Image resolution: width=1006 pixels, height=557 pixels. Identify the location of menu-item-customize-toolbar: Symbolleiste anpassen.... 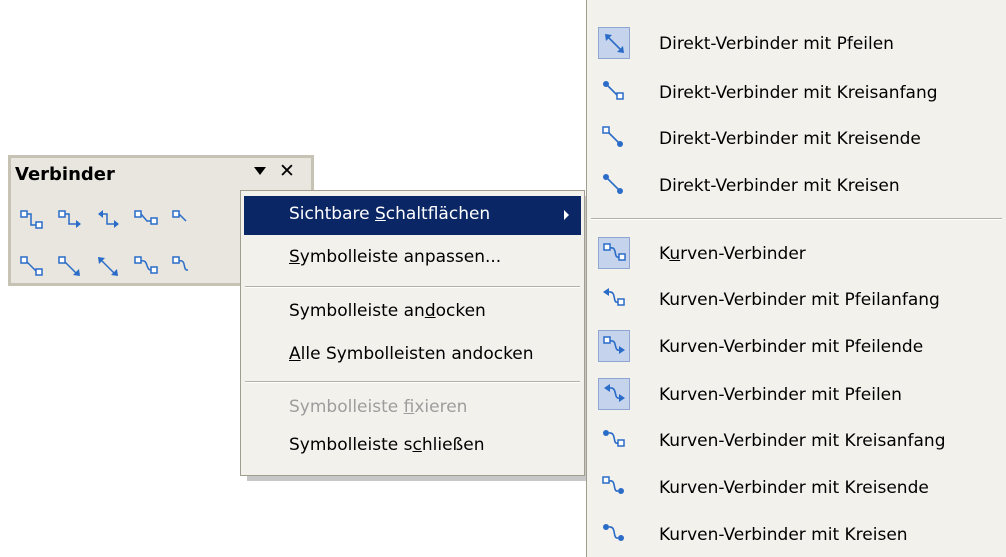
(412, 258).